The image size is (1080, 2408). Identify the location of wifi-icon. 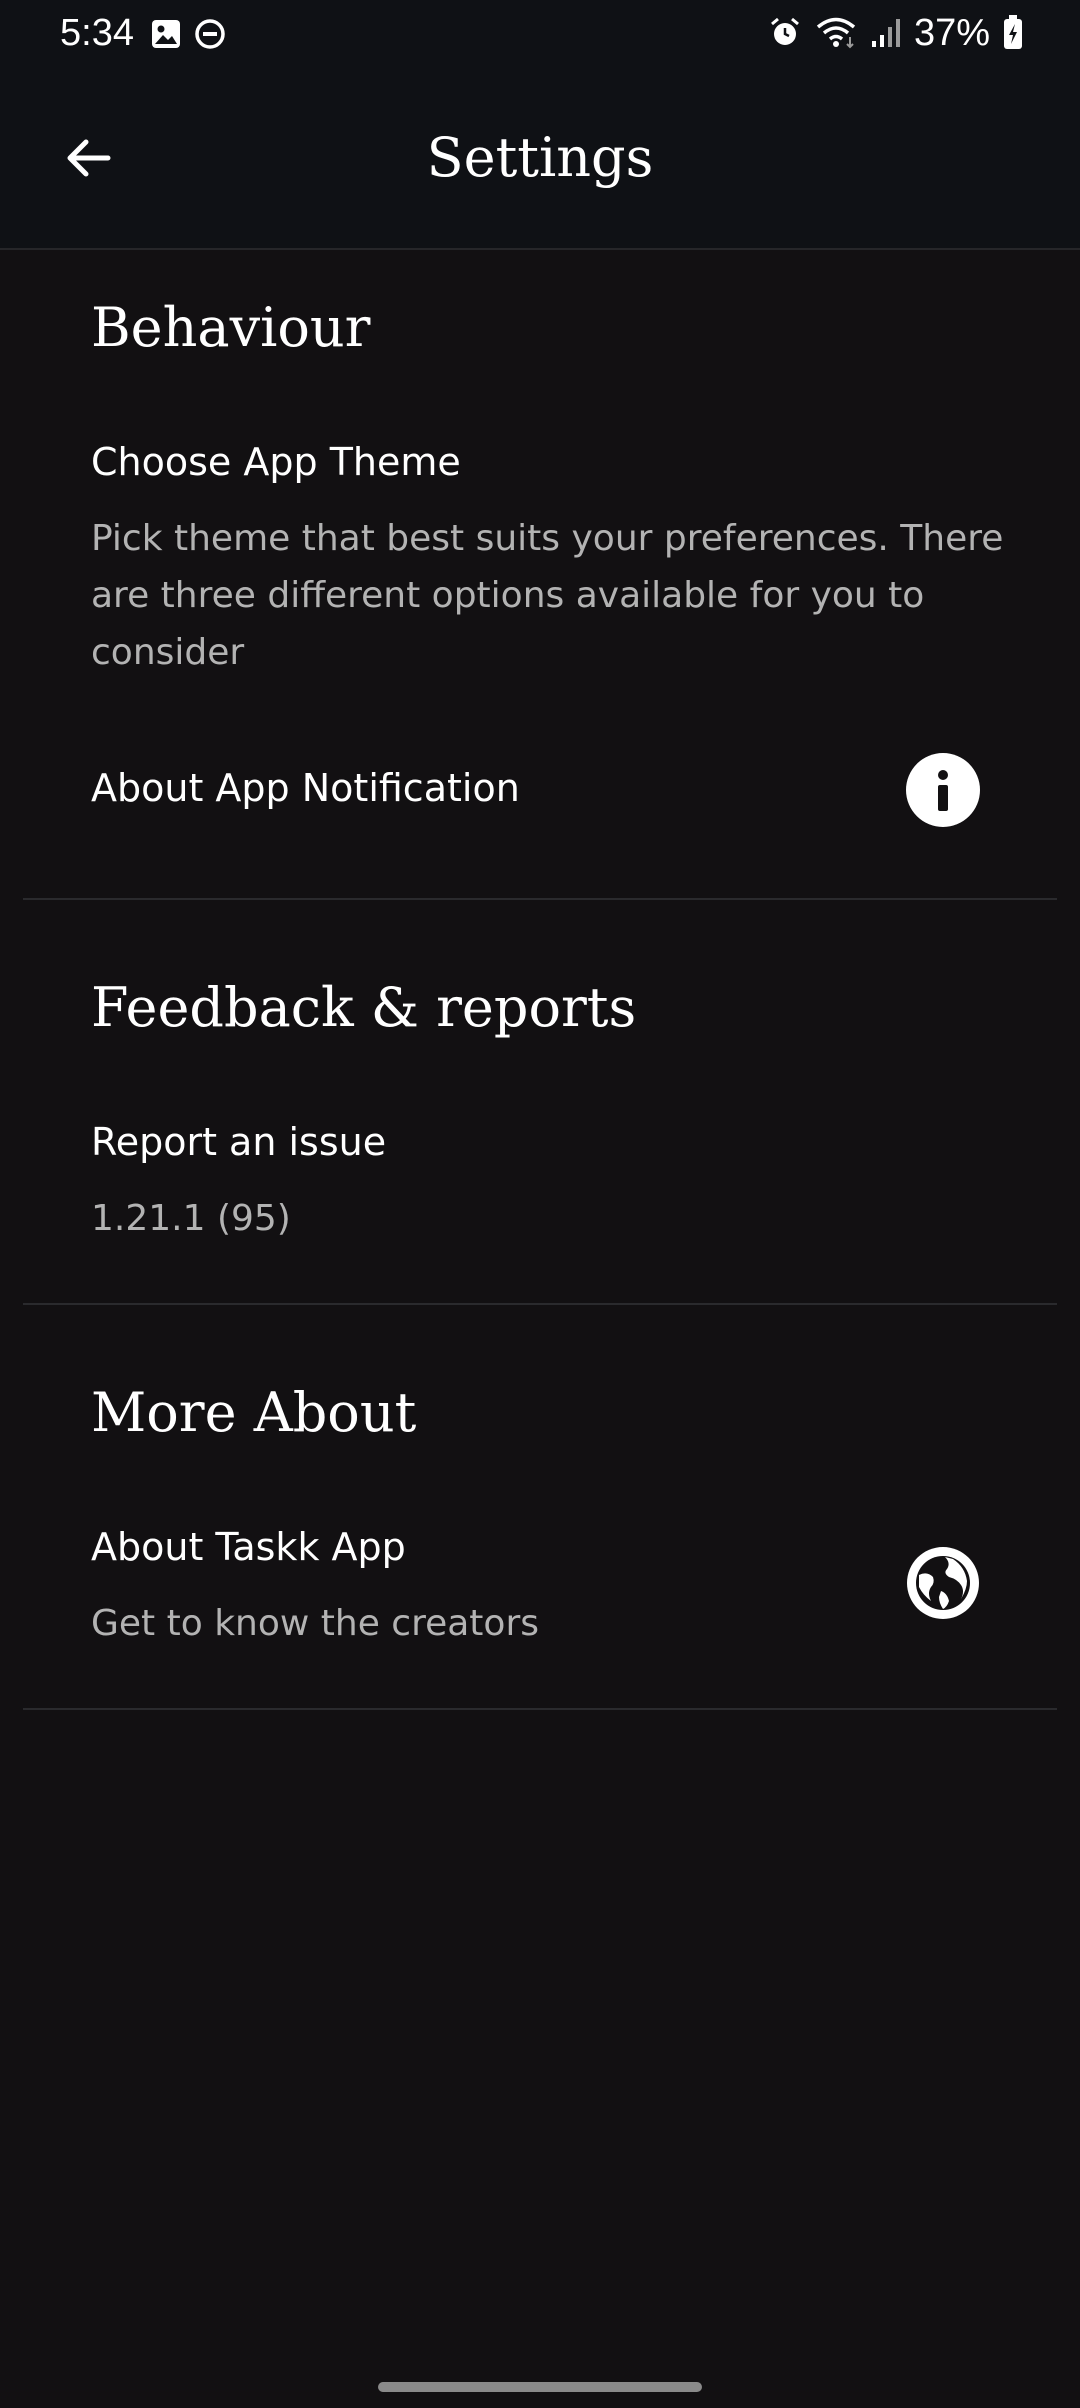
(836, 34).